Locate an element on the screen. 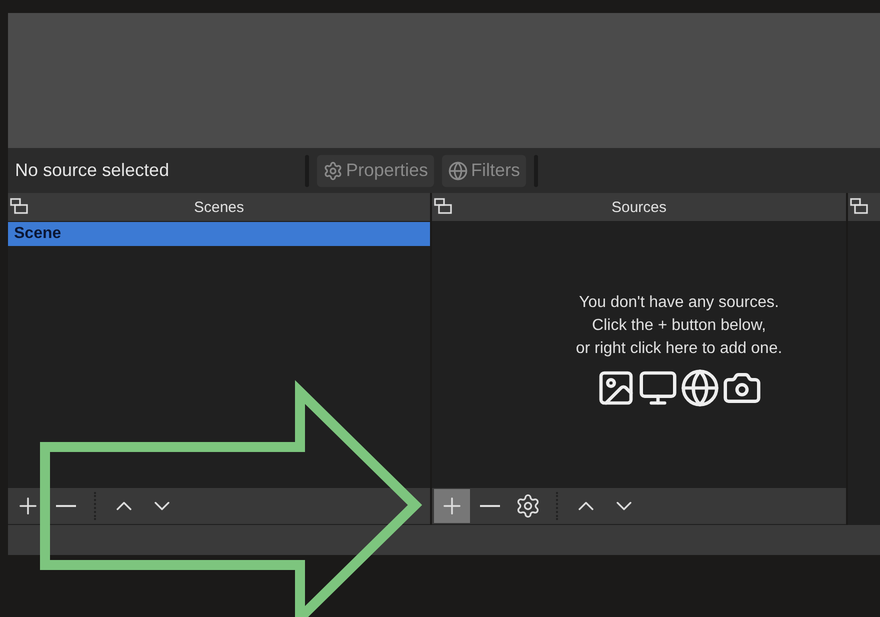  empty-message: You don't have any sources. Click the + button below, or right click here to add one. is located at coordinates (679, 326).